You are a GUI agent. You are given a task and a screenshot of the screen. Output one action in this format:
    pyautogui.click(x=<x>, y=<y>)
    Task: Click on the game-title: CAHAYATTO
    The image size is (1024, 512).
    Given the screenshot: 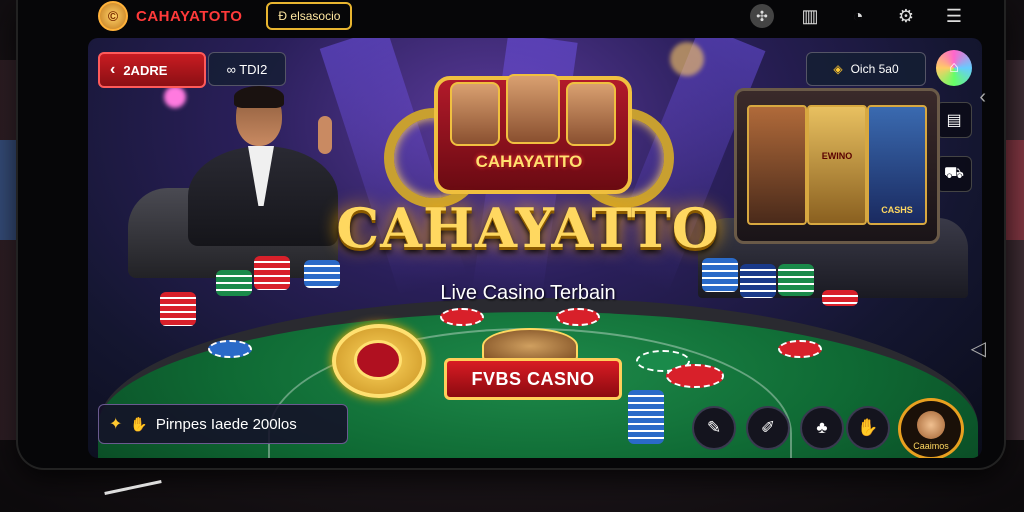 What is the action you would take?
    pyautogui.click(x=528, y=228)
    